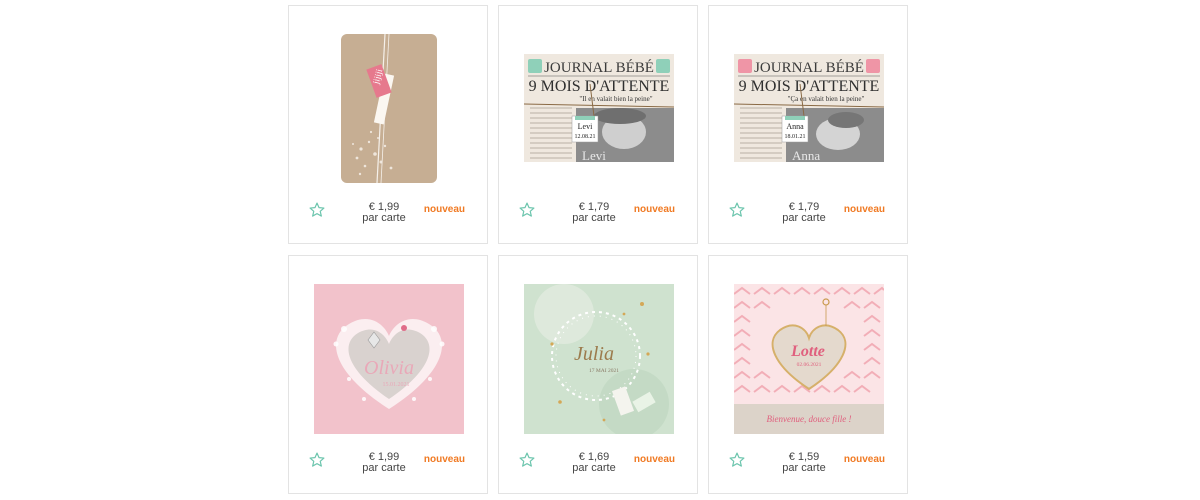  What do you see at coordinates (806, 155) in the screenshot?
I see `photo-name: Anna` at bounding box center [806, 155].